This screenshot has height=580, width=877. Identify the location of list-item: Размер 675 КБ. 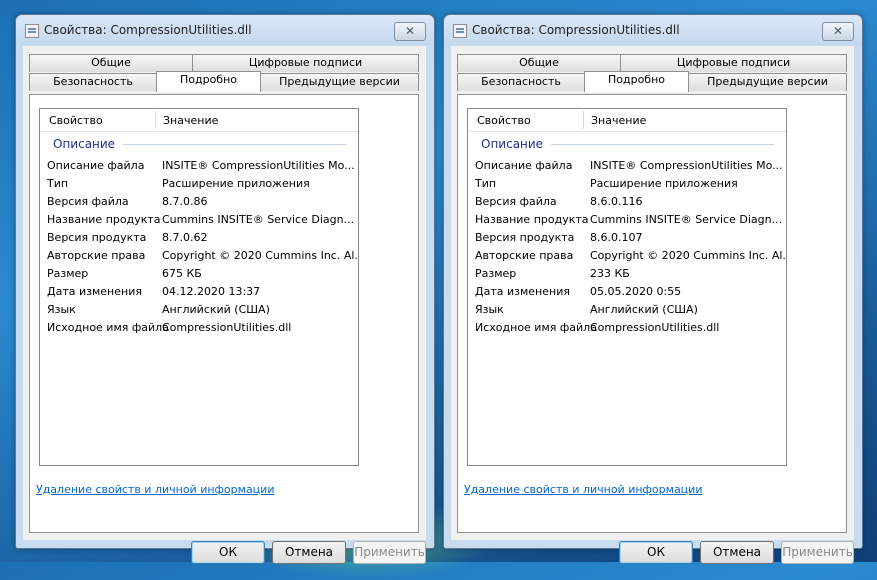
(199, 275).